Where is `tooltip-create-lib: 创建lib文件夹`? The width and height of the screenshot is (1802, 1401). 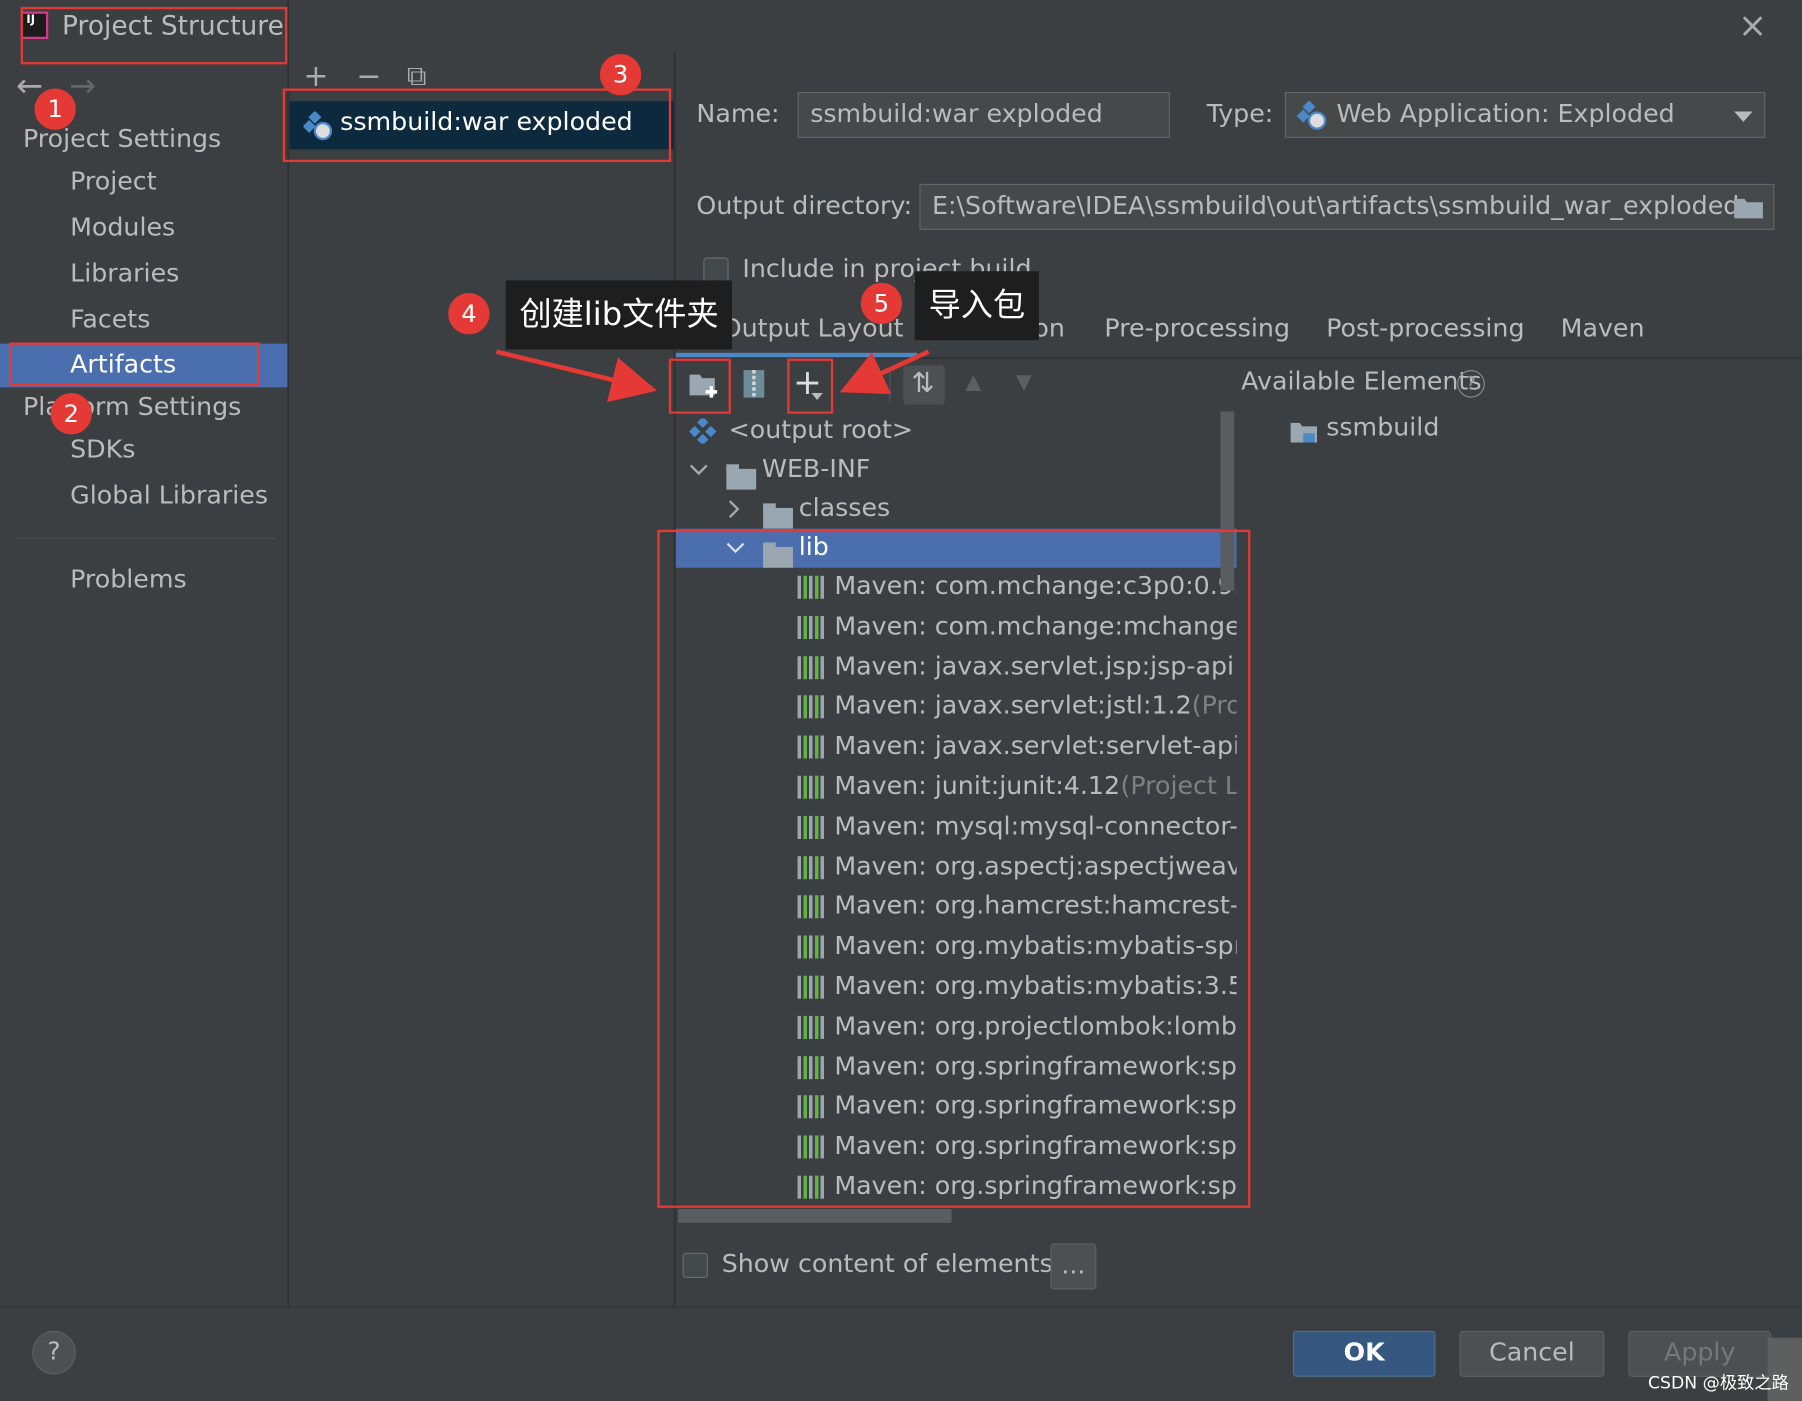 tooltip-create-lib: 创建lib文件夹 is located at coordinates (619, 315).